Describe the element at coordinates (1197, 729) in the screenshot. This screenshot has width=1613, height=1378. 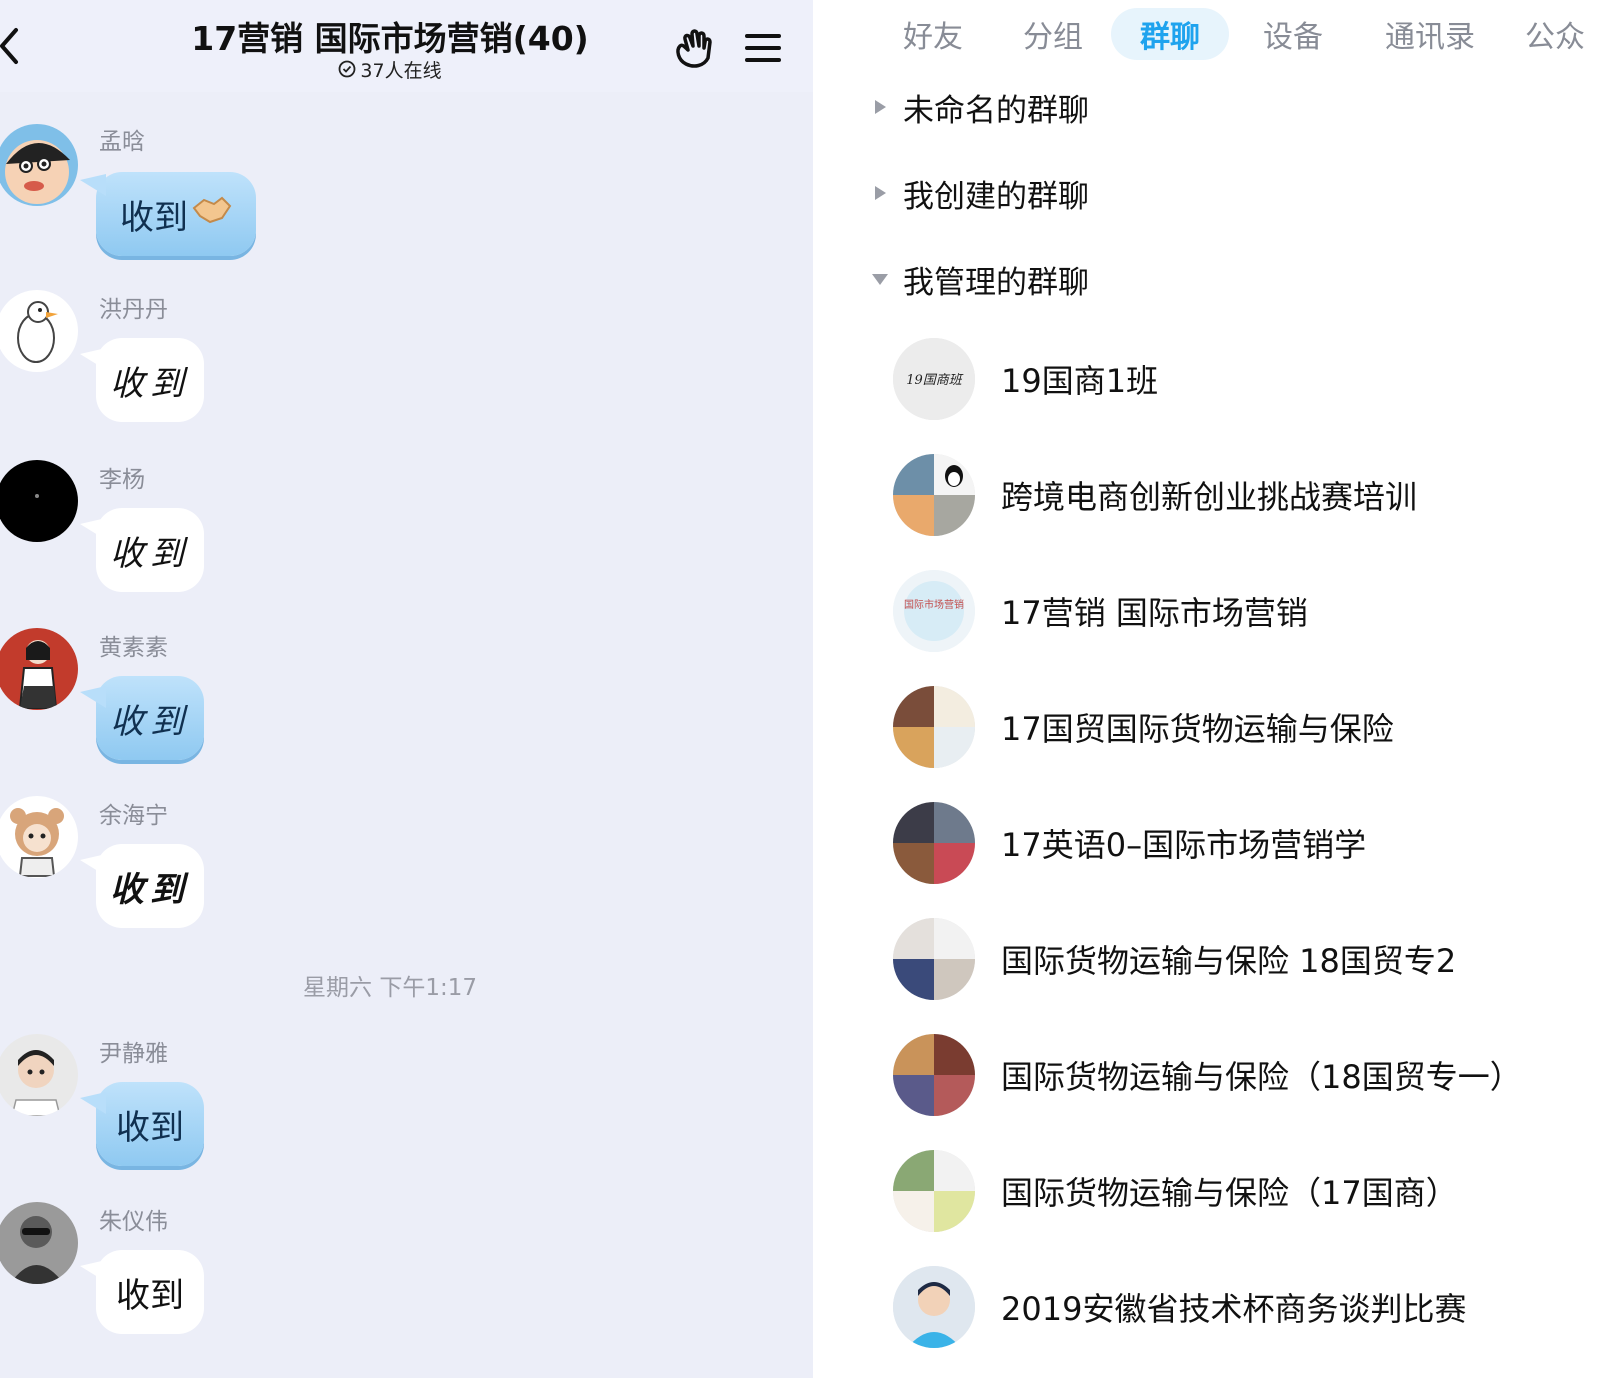
I see `group-name: 17国贸国际货物运输与保险` at that location.